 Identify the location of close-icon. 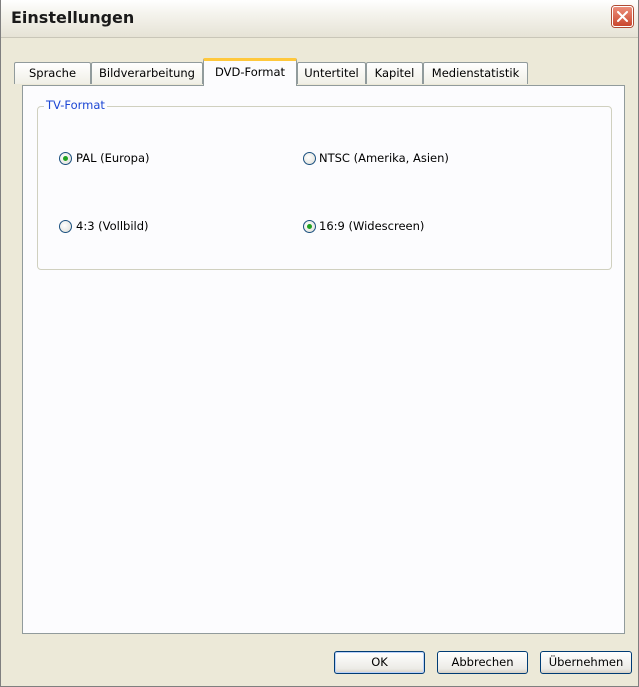
(622, 16).